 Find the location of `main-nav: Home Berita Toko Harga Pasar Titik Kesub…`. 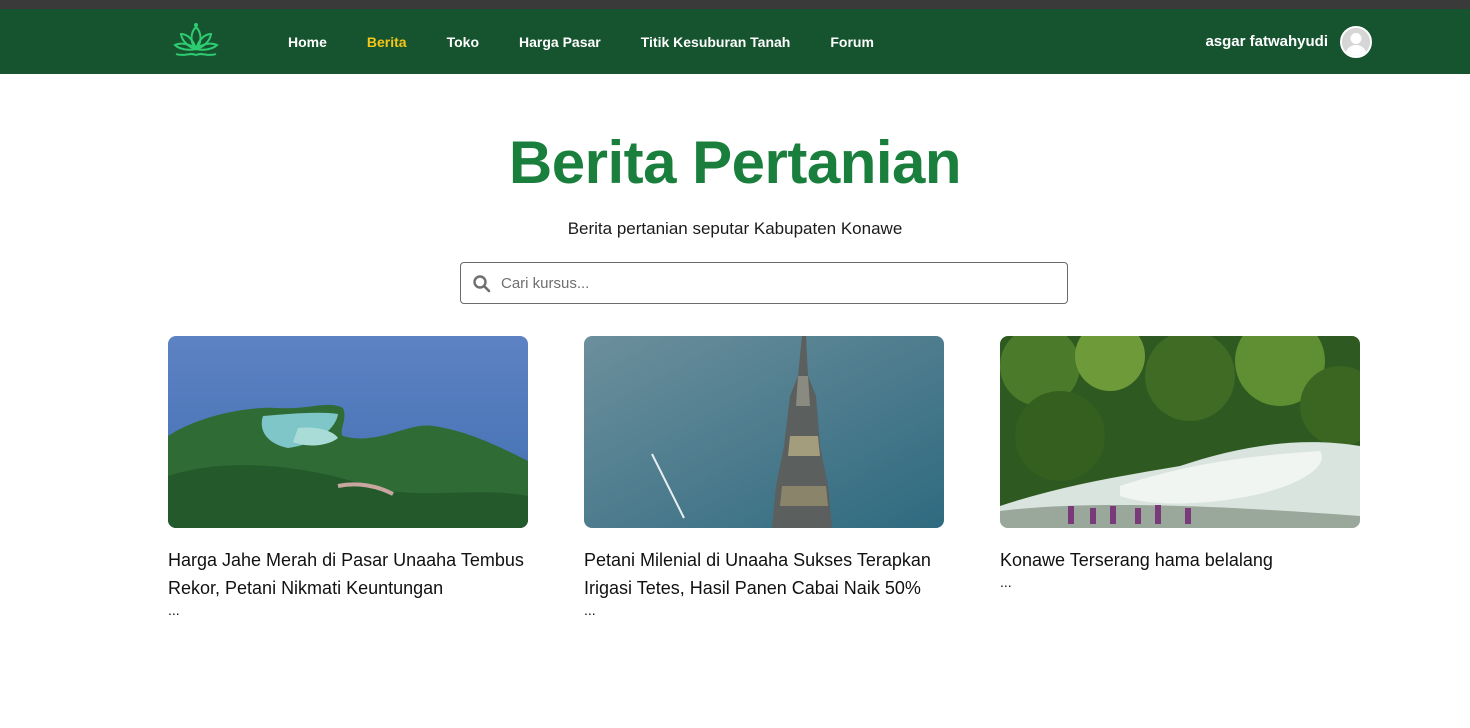

main-nav: Home Berita Toko Harga Pasar Titik Kesub… is located at coordinates (601, 41).